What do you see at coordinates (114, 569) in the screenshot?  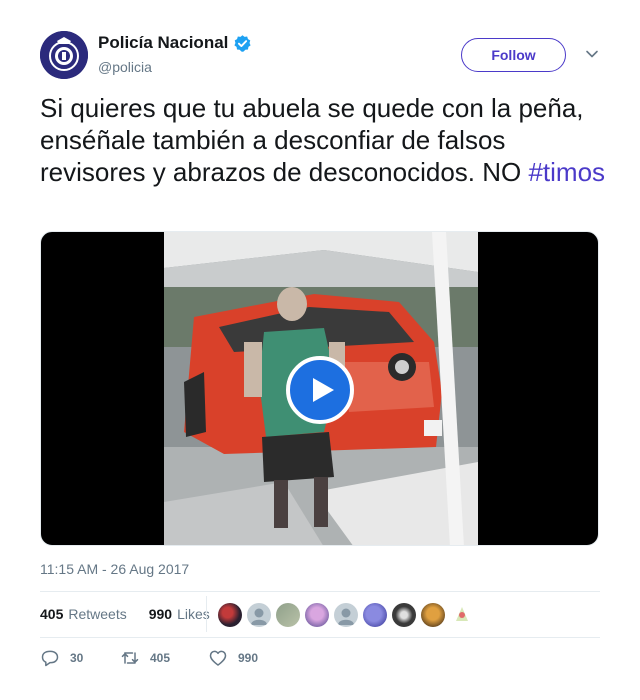 I see `tweet-timestamp: 11:15 AM - 26 Aug 2017` at bounding box center [114, 569].